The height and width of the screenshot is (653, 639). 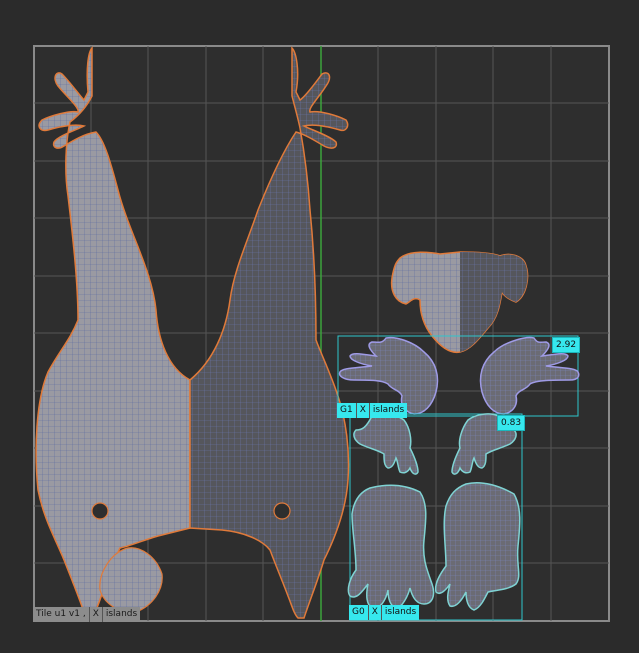 What do you see at coordinates (511, 423) in the screenshot?
I see `group-g0-value-badge: 0.83` at bounding box center [511, 423].